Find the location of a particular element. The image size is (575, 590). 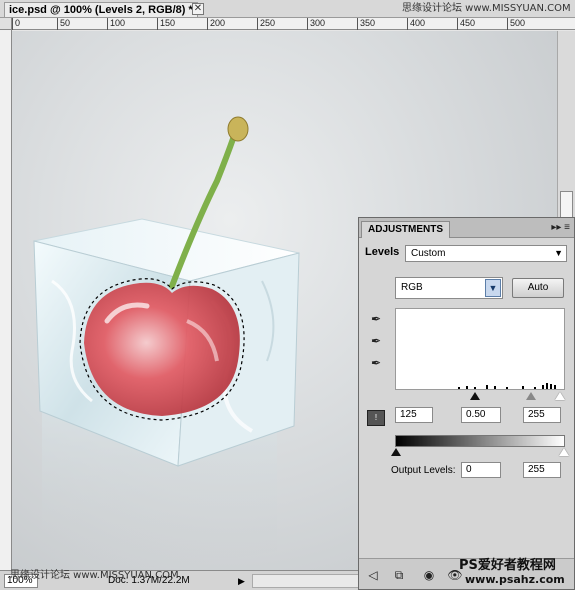

black-point-handle is located at coordinates (475, 396).